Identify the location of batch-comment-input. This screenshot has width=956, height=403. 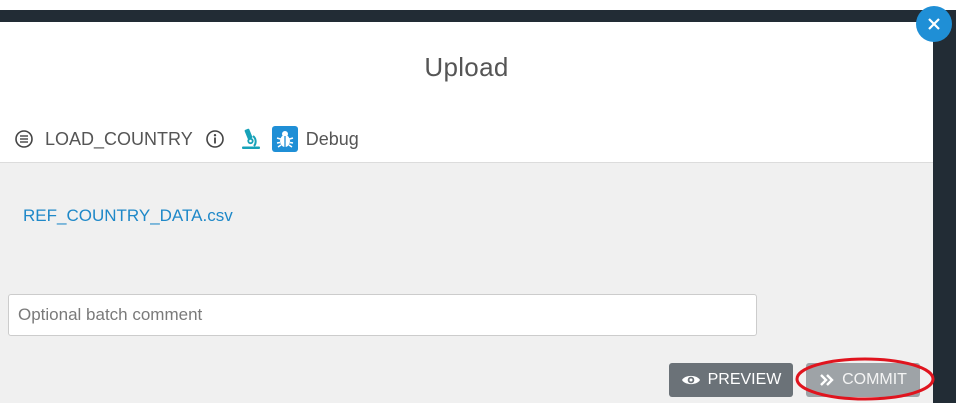
(382, 315).